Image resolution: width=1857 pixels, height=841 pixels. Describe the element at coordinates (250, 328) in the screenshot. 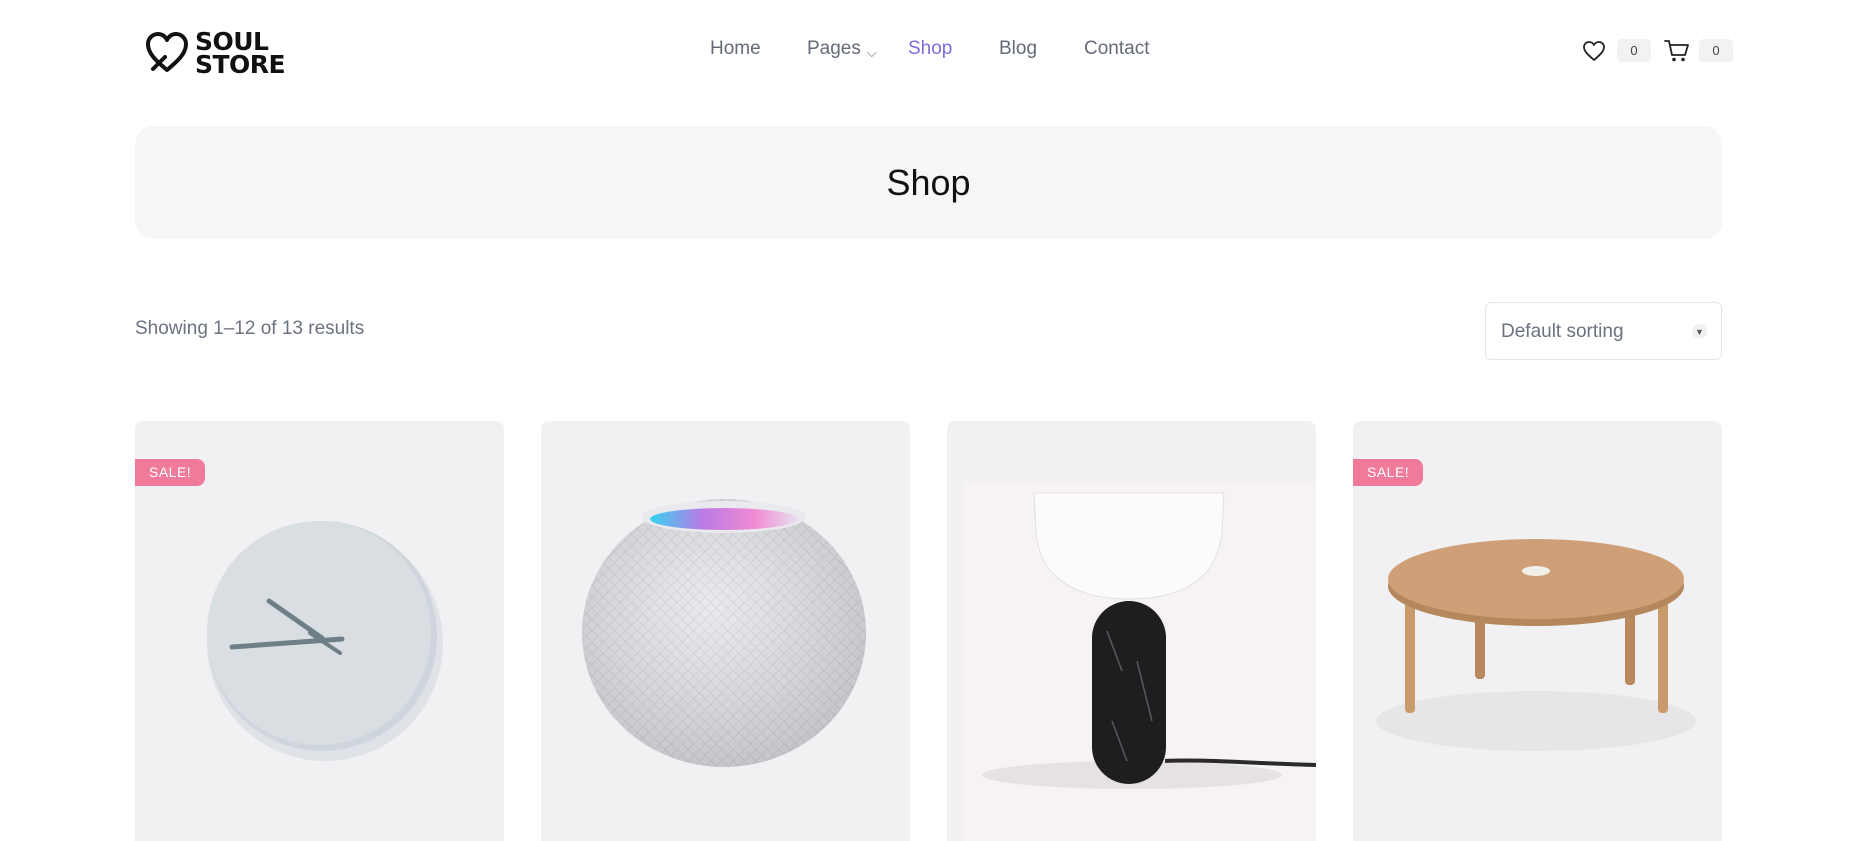

I see `result-count: Showing 1–12 of 13 results` at that location.